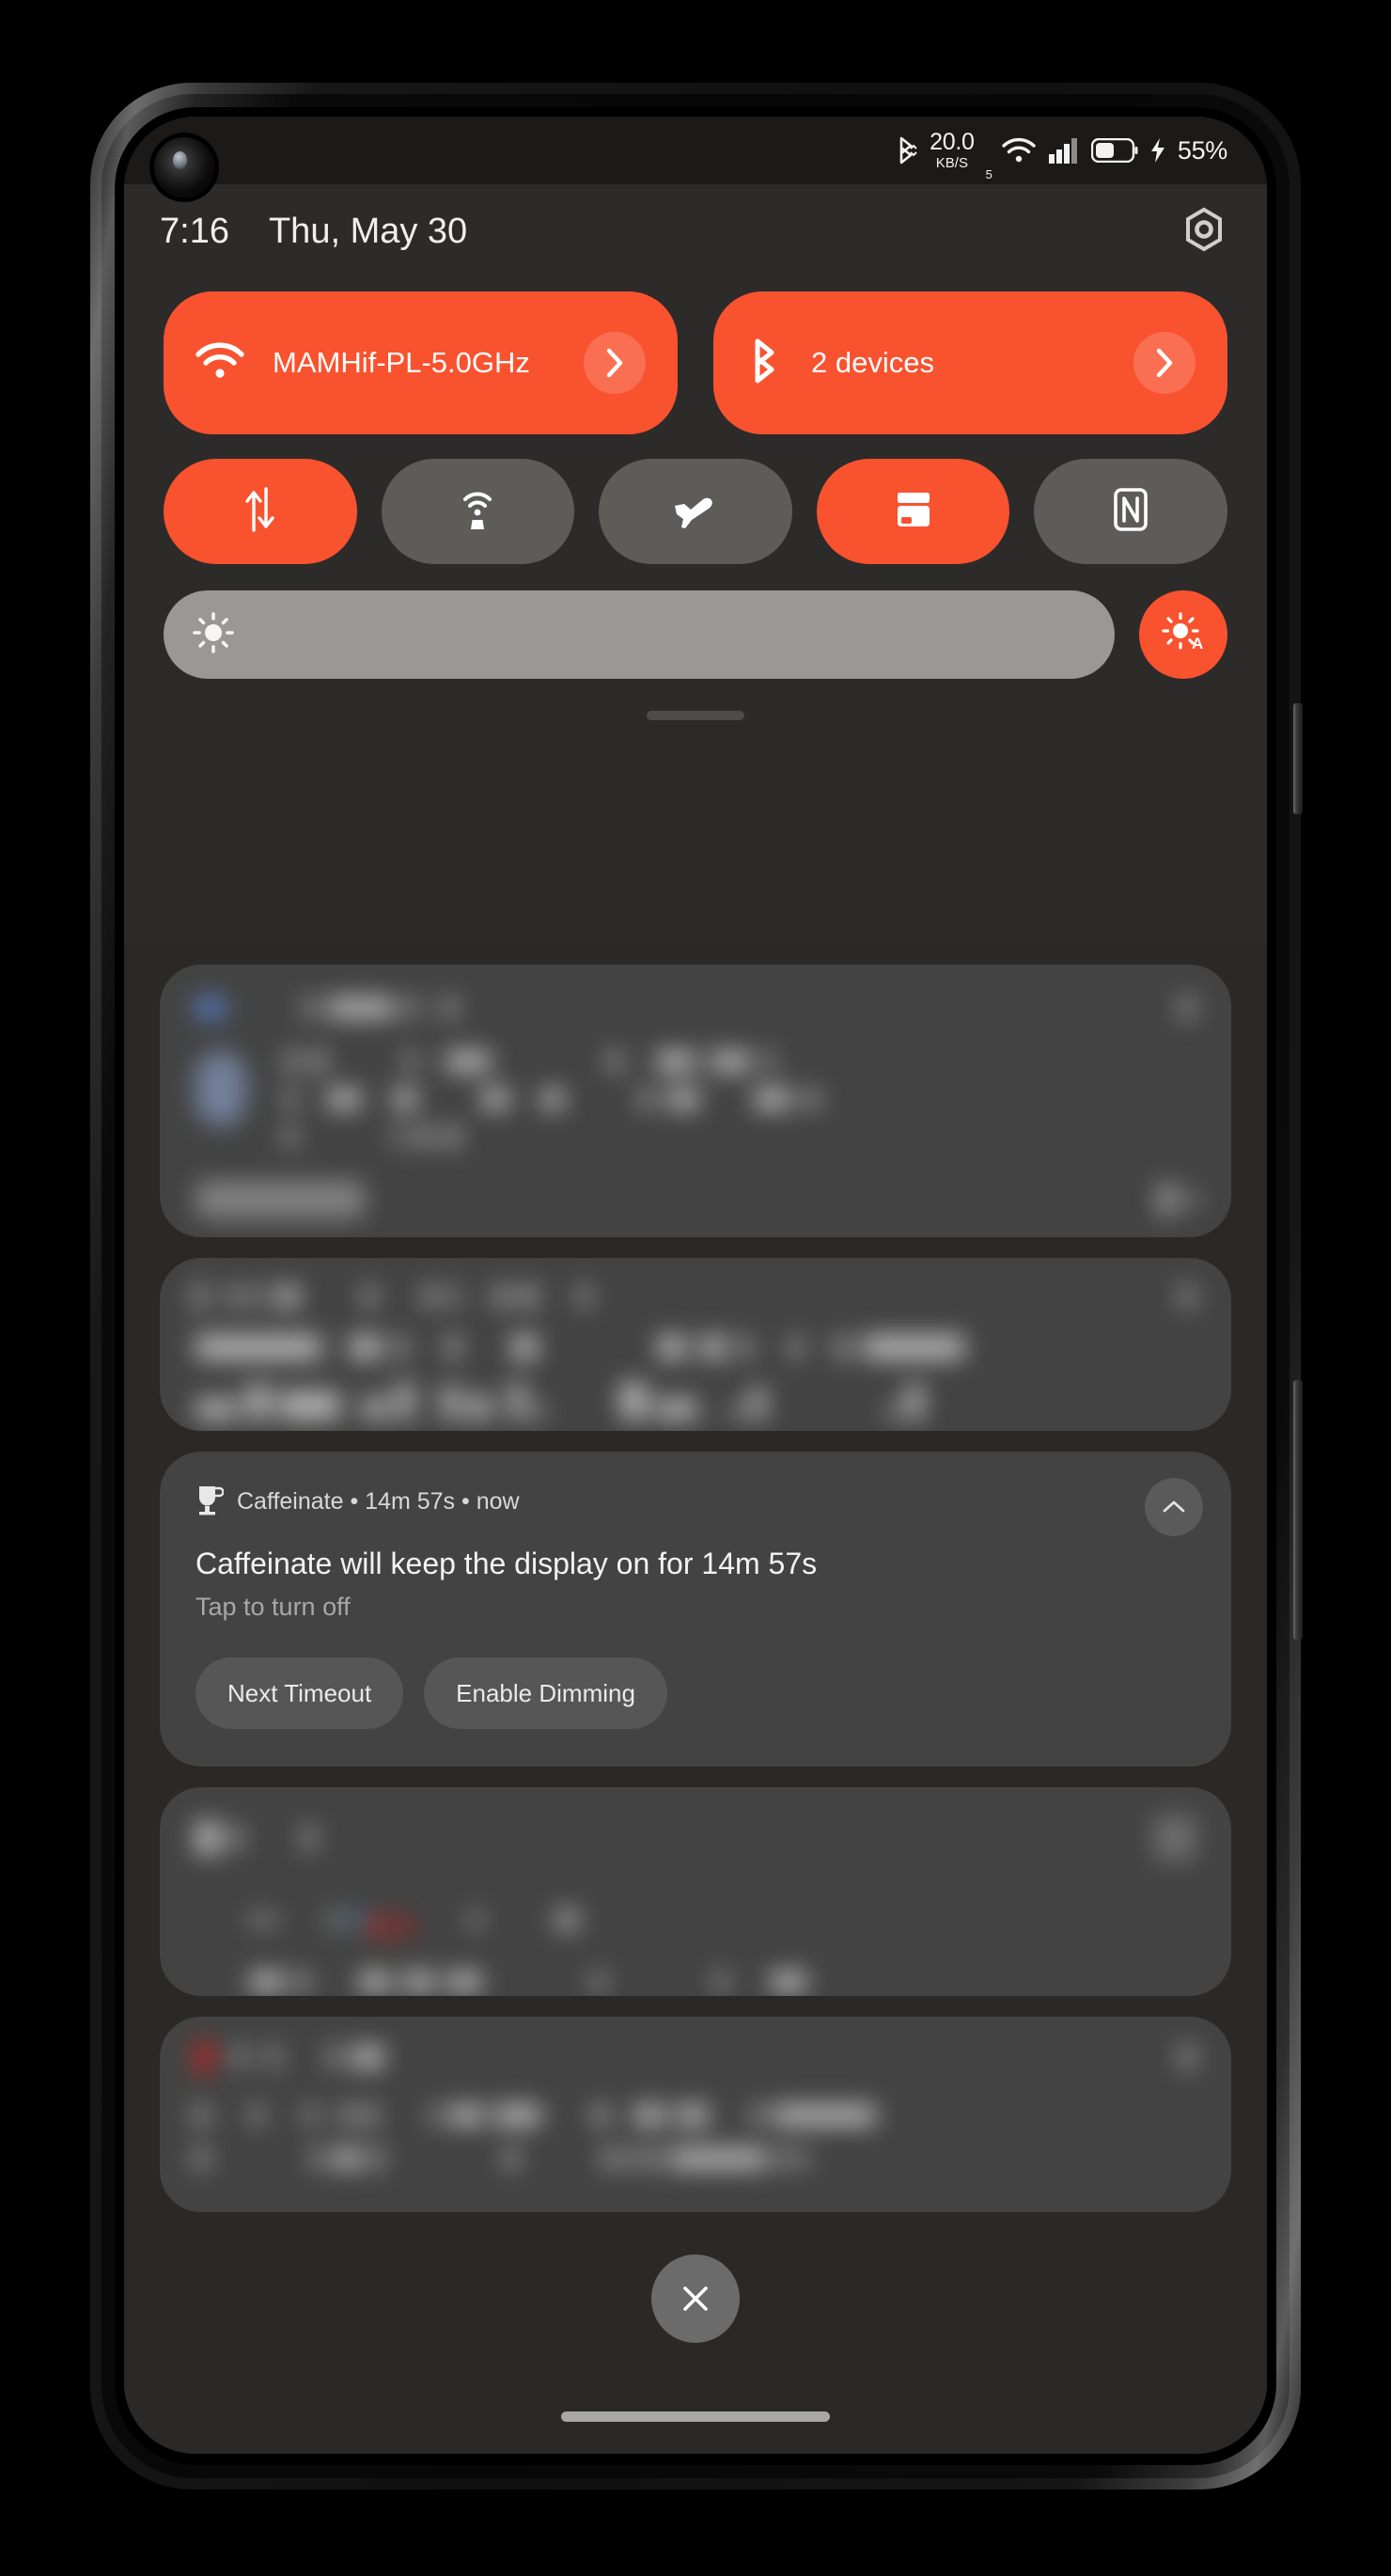 Image resolution: width=1391 pixels, height=2576 pixels. I want to click on mobile-data-toggle, so click(260, 511).